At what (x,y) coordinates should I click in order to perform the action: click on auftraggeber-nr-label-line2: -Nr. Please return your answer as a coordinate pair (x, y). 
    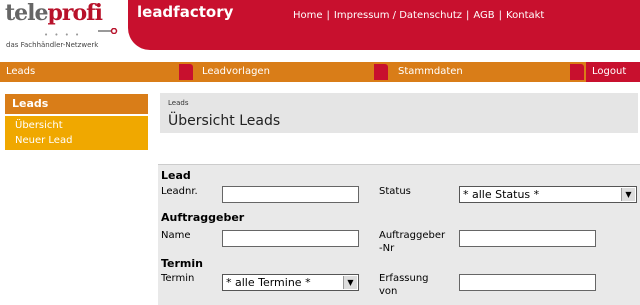
    Looking at the image, I should click on (387, 248).